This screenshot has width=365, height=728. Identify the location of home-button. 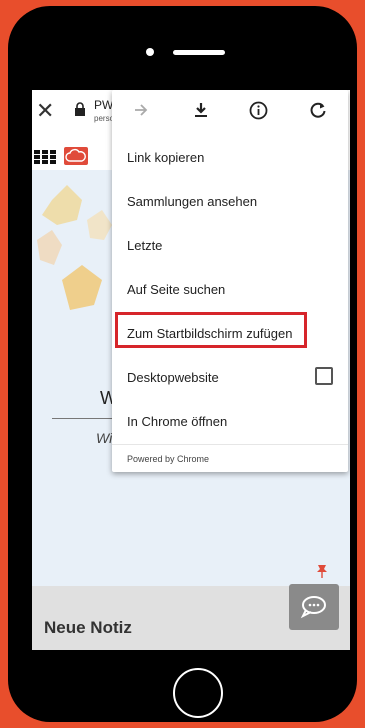
(198, 693).